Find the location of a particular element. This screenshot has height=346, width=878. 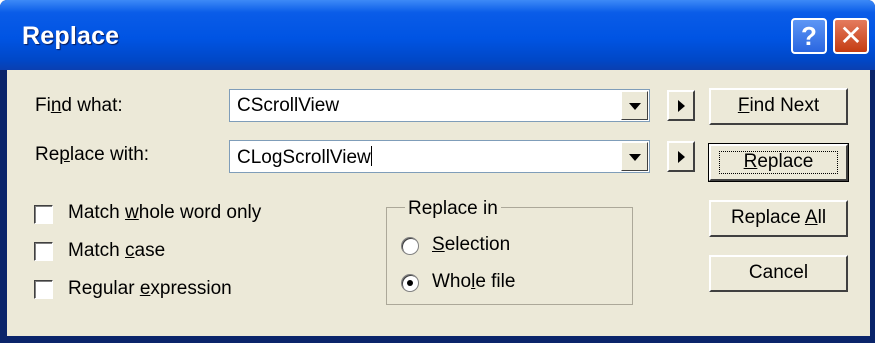

help-button: ? is located at coordinates (809, 36).